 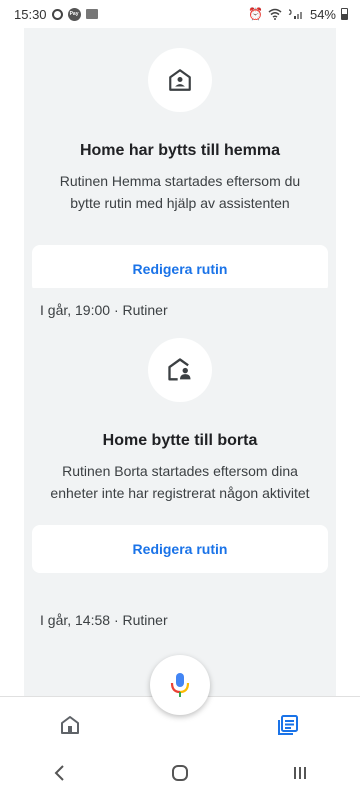 I want to click on pay-icon: Pay, so click(x=74, y=14).